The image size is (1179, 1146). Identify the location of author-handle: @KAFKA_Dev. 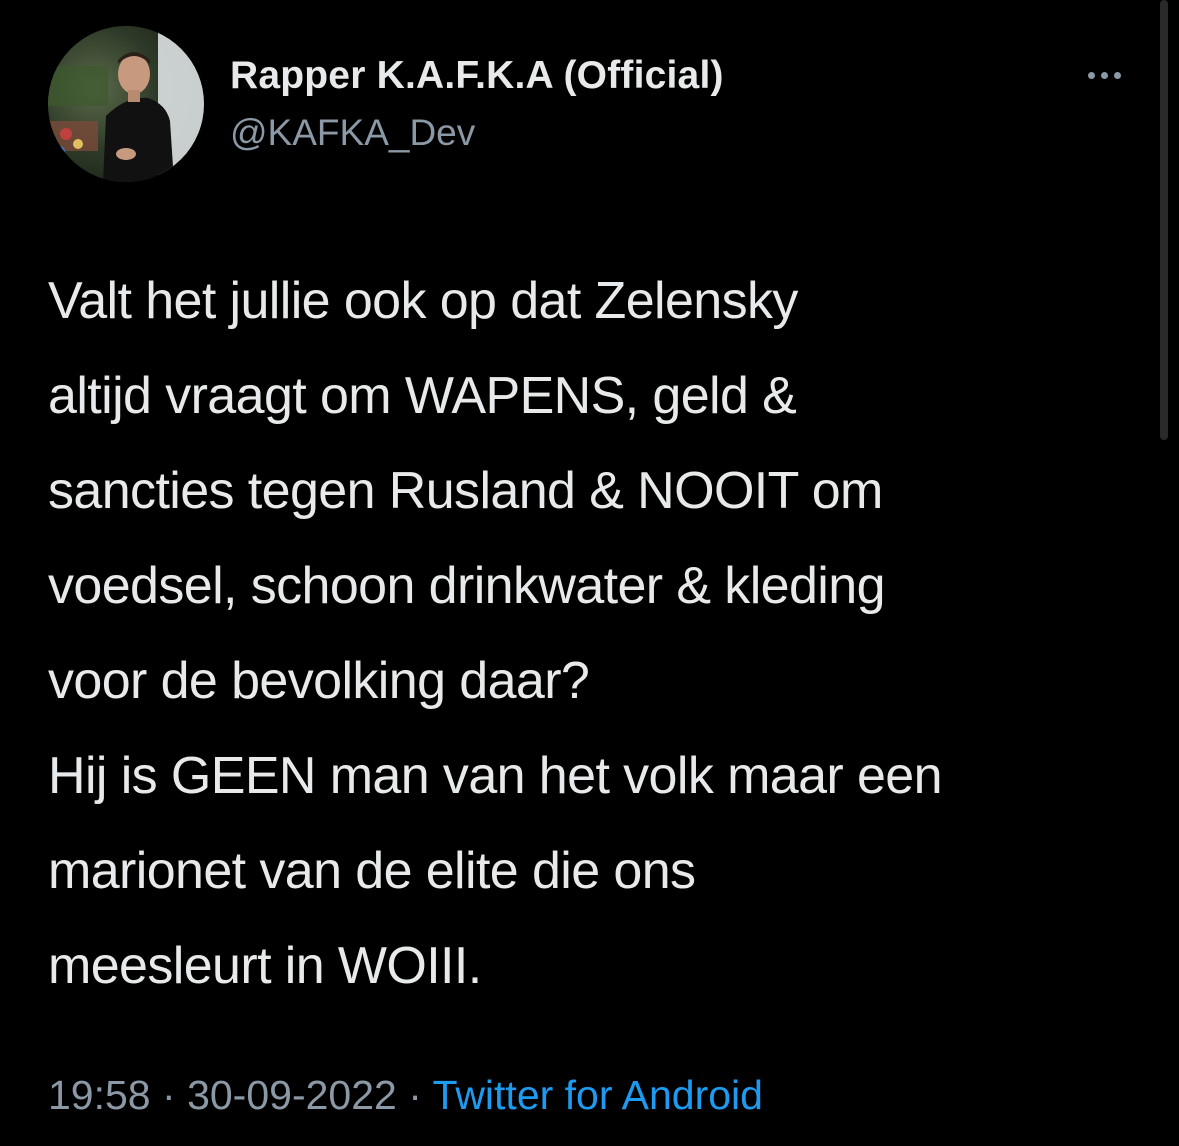
(352, 133).